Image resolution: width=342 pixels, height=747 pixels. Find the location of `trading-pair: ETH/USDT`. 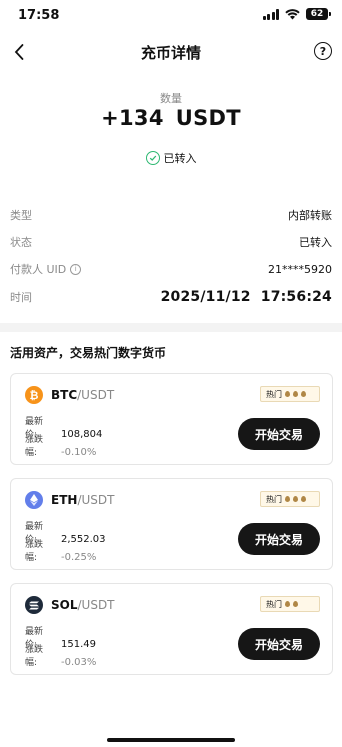

trading-pair: ETH/USDT is located at coordinates (82, 500).